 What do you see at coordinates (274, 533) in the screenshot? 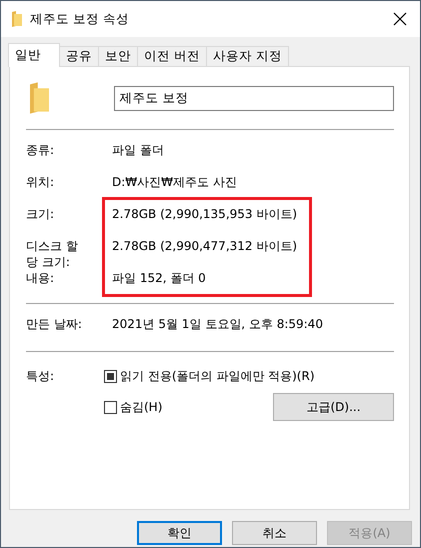
I see `dialog-button: 취소` at bounding box center [274, 533].